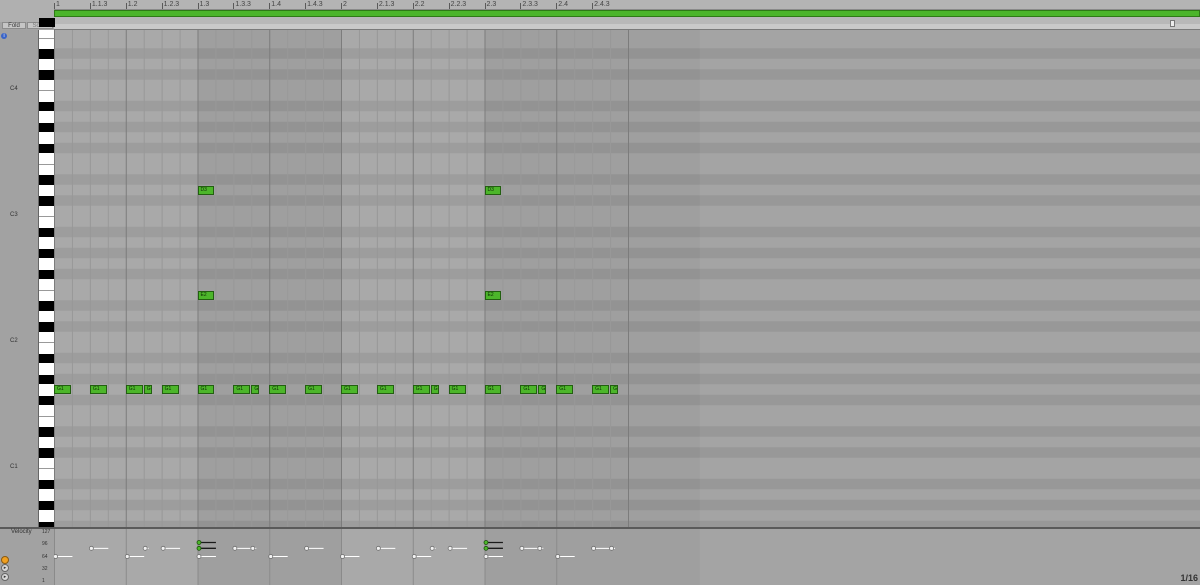 Image resolution: width=1200 pixels, height=585 pixels. What do you see at coordinates (171, 4) in the screenshot?
I see `ruler-label: 1.2.3` at bounding box center [171, 4].